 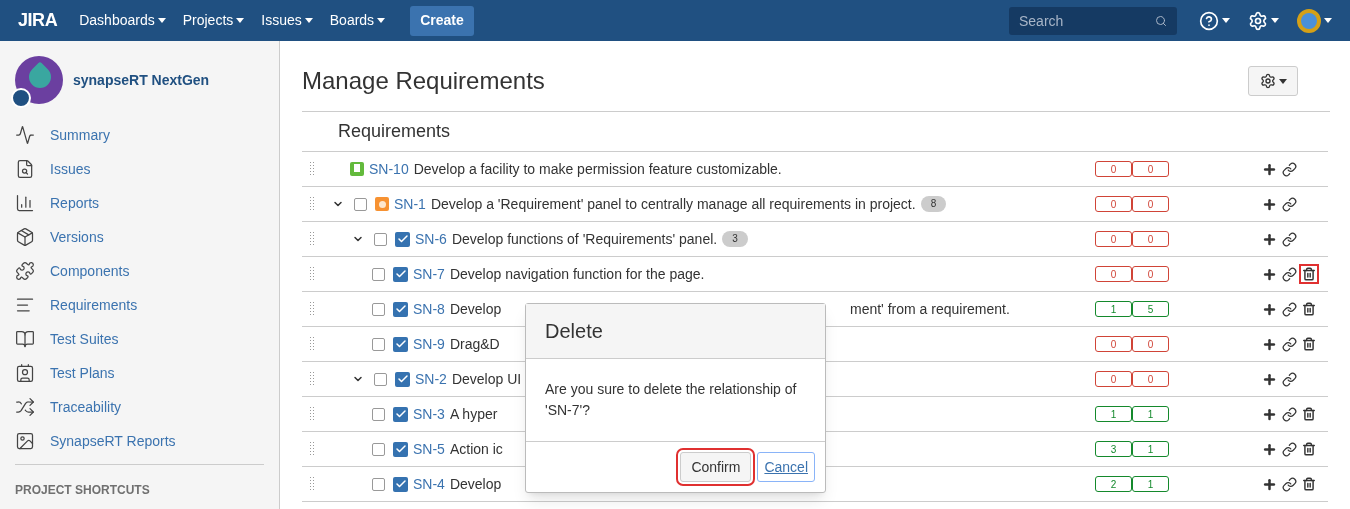 I want to click on search-field: Search, so click(x=1093, y=20).